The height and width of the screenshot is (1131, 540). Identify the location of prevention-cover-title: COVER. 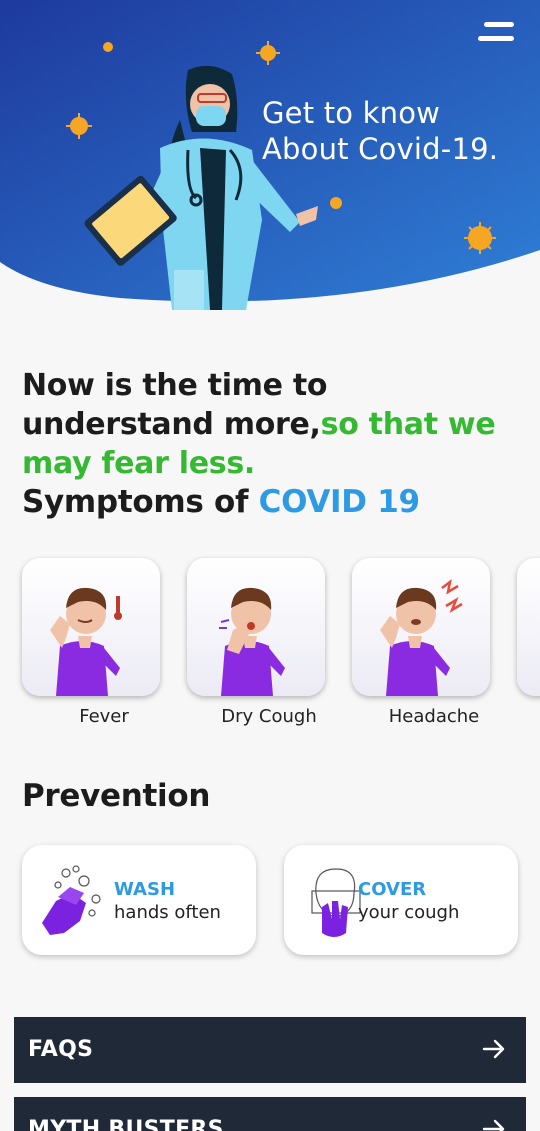
(392, 889).